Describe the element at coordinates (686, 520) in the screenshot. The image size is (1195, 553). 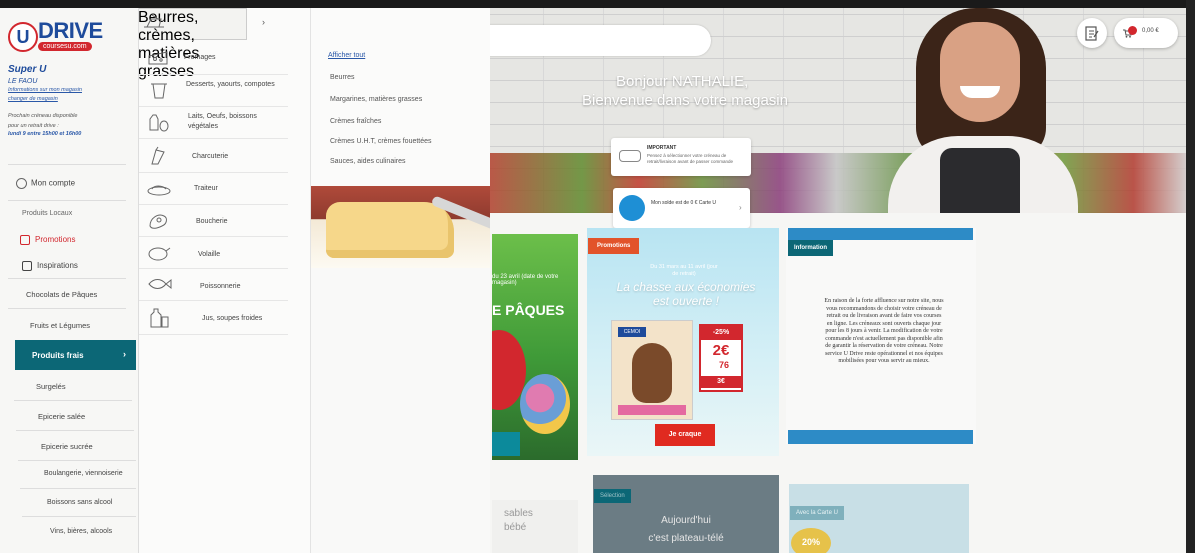
I see `tv-card-line1: Aujourd'hui` at that location.